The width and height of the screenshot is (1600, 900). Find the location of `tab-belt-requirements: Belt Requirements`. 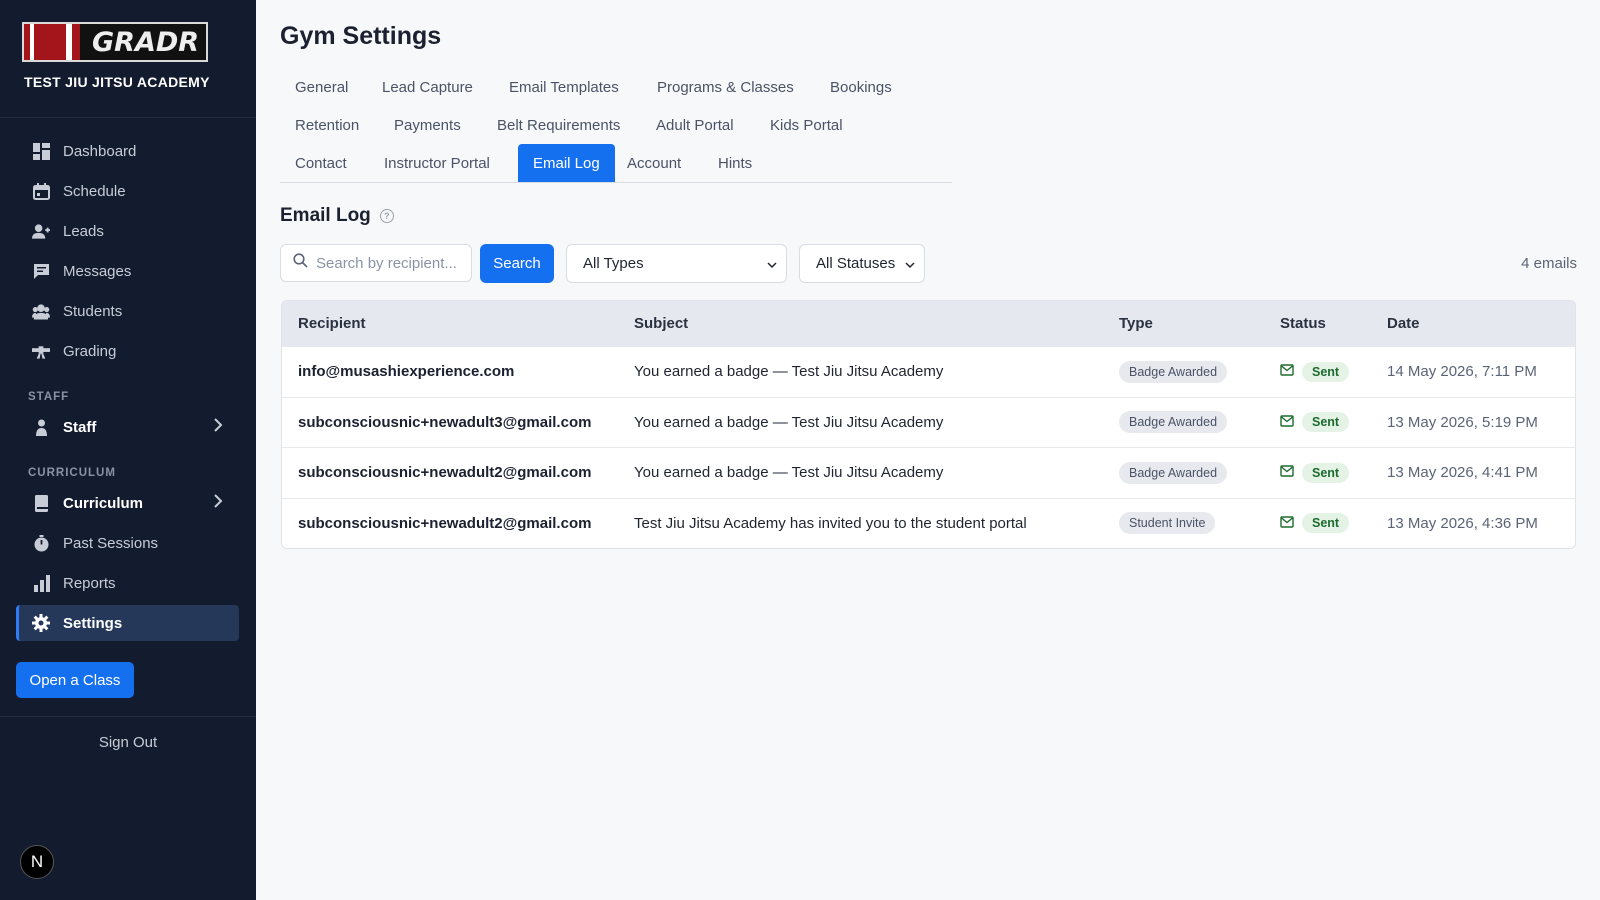

tab-belt-requirements: Belt Requirements is located at coordinates (558, 125).